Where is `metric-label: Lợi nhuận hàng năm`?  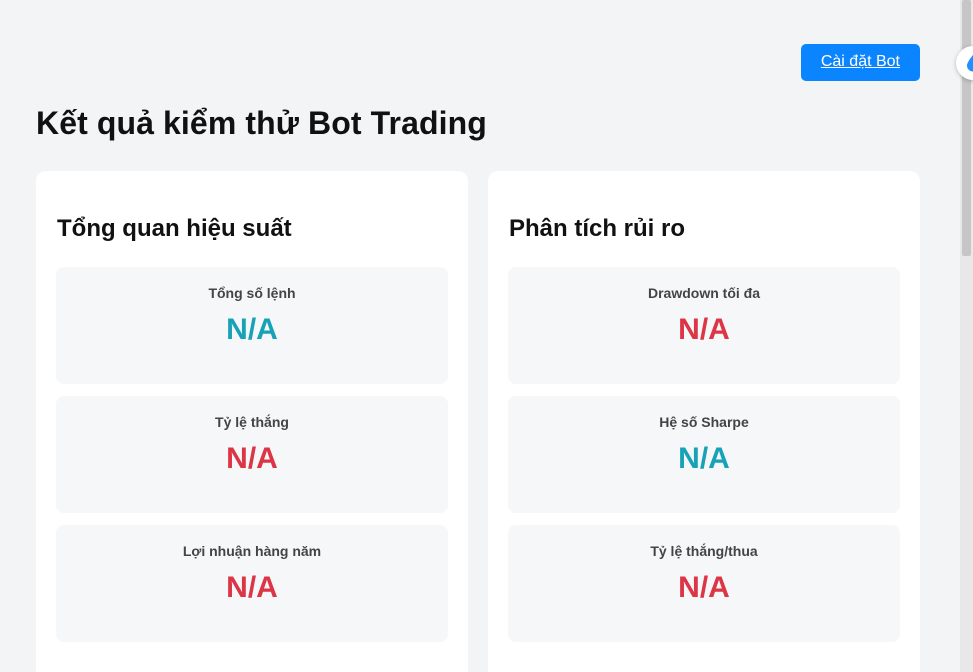
metric-label: Lợi nhuận hàng năm is located at coordinates (252, 551).